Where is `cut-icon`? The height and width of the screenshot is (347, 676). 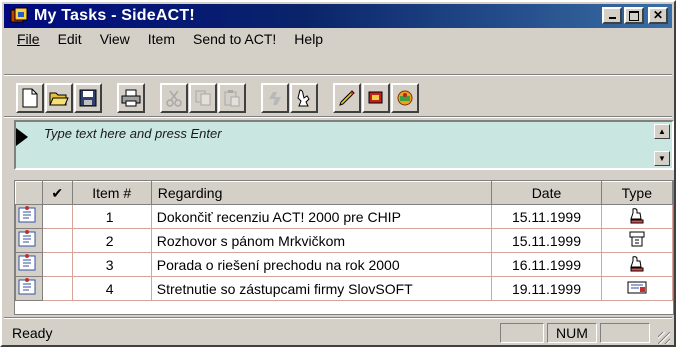
cut-icon is located at coordinates (174, 98).